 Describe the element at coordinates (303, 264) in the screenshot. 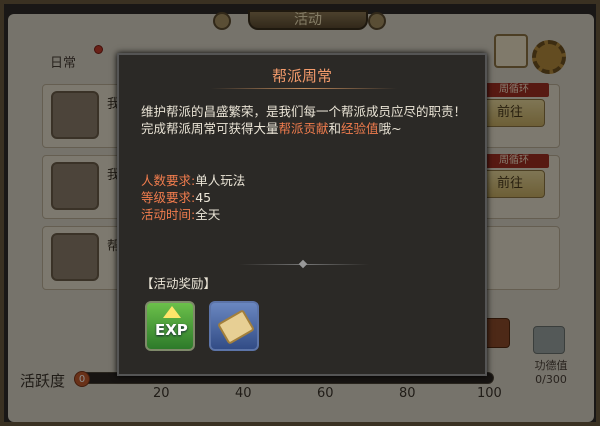

I see `divider-ornament` at that location.